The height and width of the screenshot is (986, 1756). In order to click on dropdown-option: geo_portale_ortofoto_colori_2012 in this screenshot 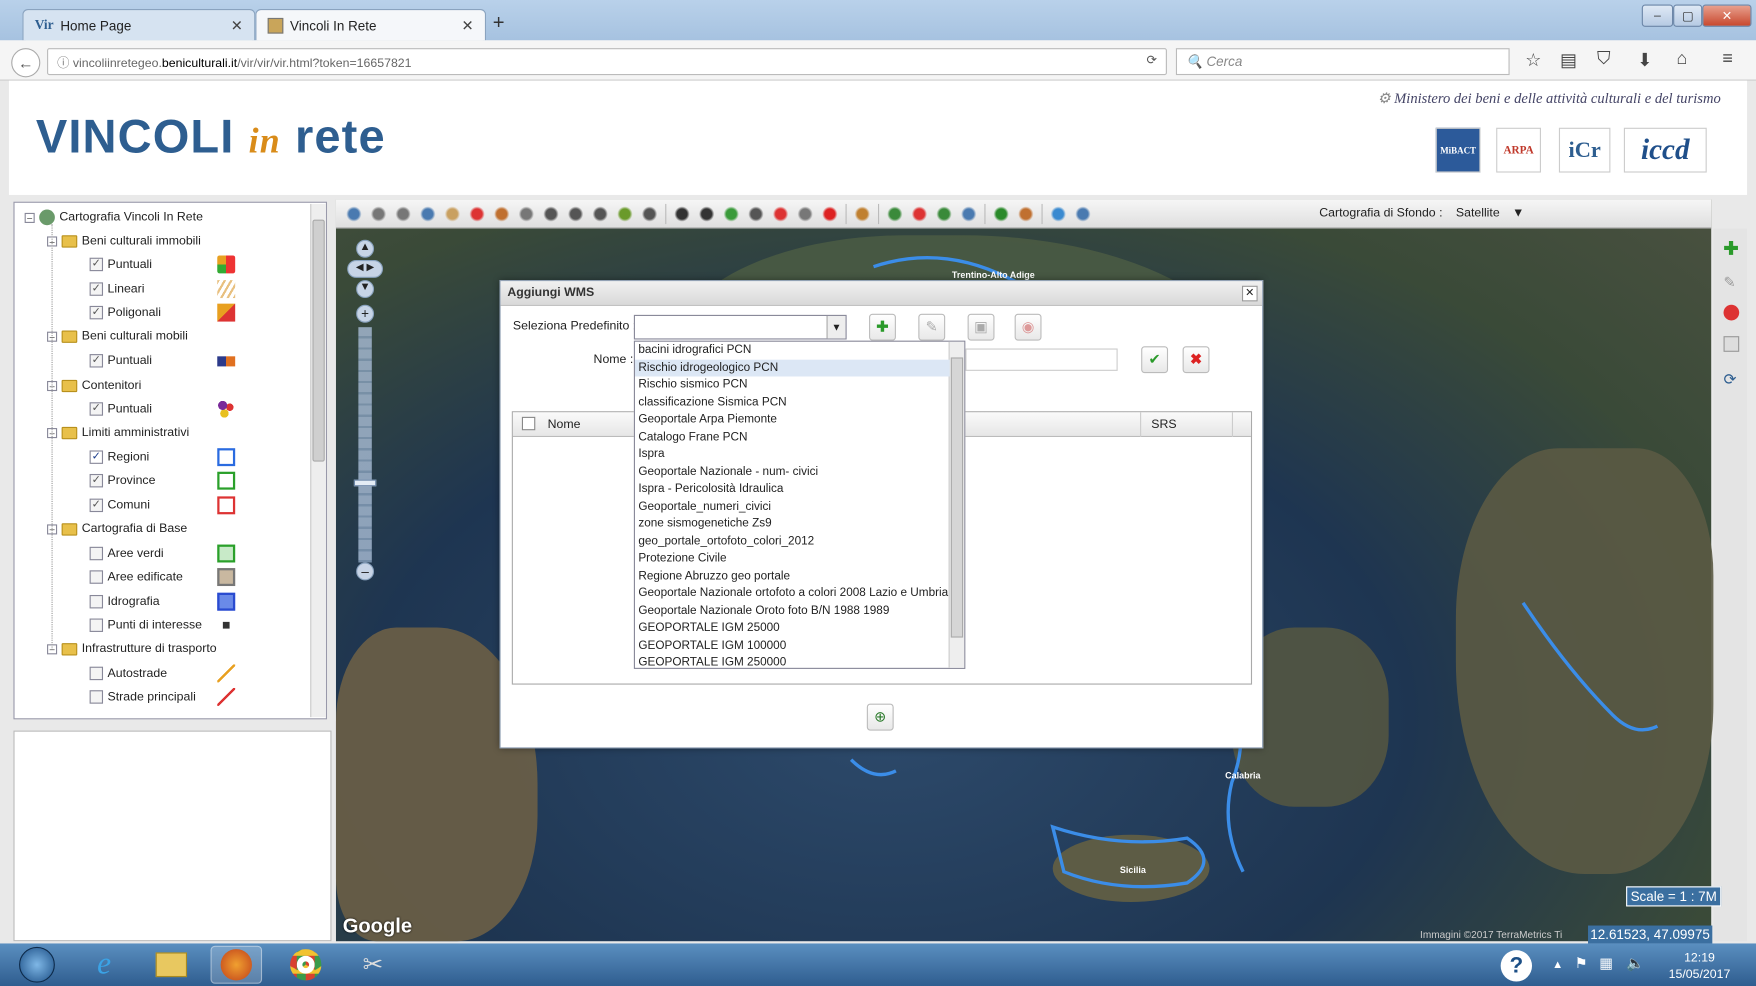, I will do `click(792, 541)`.